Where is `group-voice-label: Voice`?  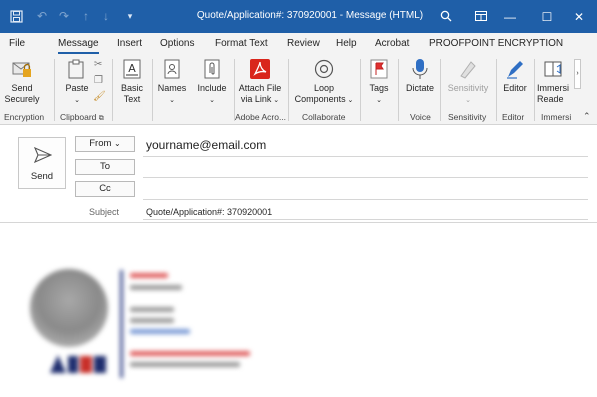
group-voice-label: Voice is located at coordinates (420, 117).